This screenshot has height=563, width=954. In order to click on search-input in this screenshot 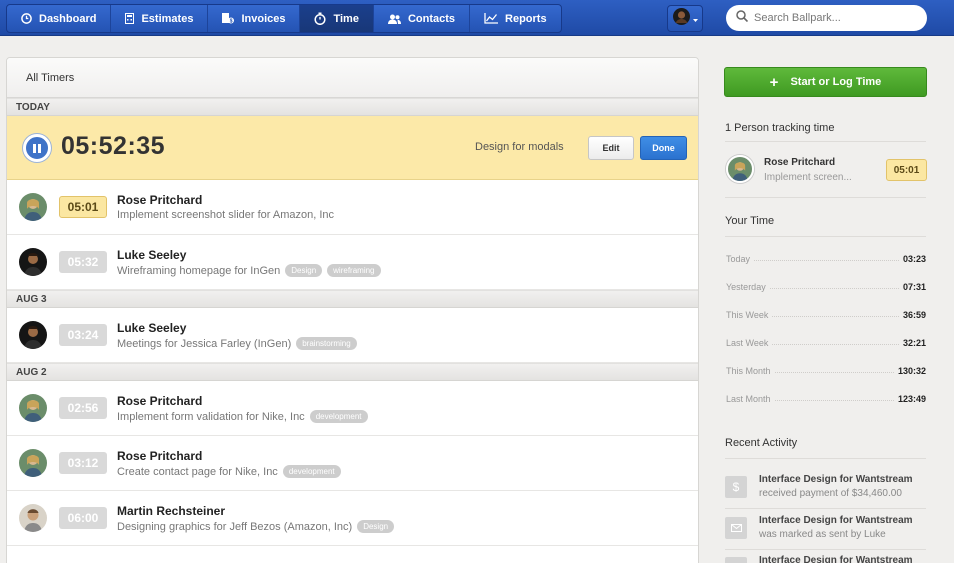, I will do `click(834, 18)`.